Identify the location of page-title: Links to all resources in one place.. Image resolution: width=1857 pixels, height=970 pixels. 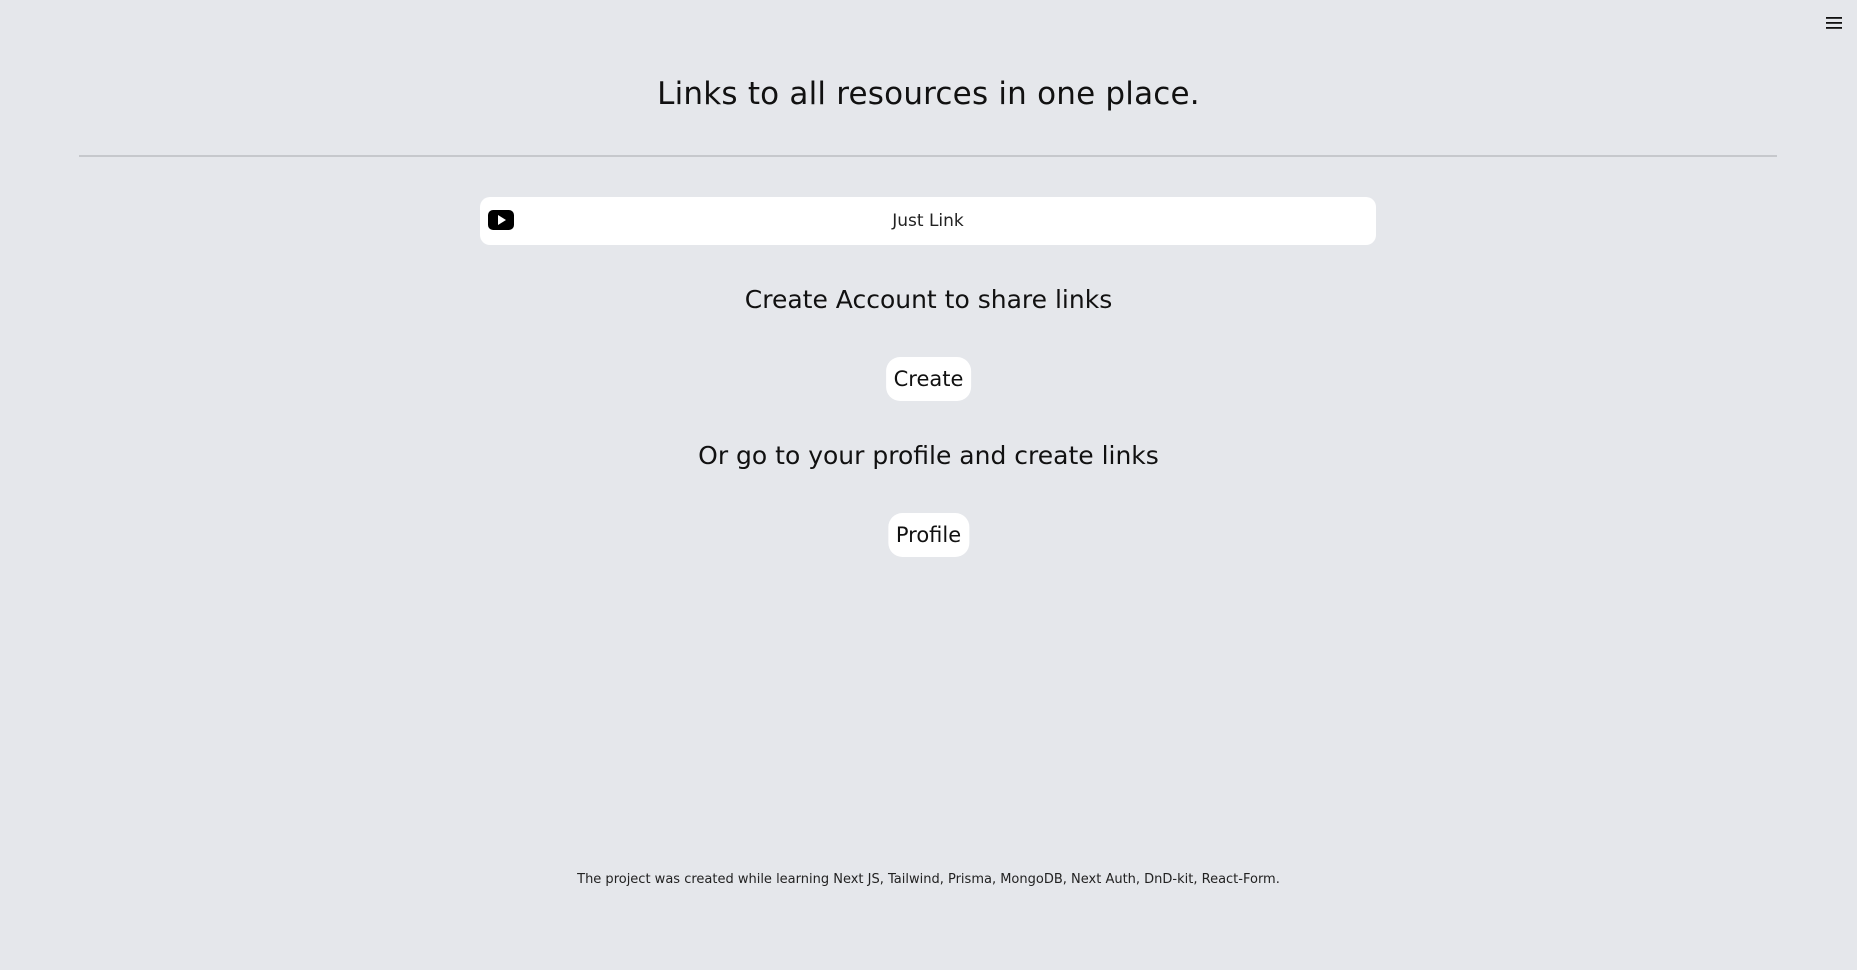
(928, 94).